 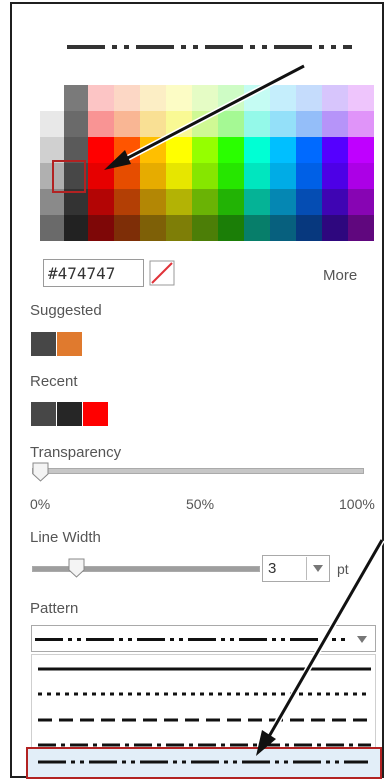 What do you see at coordinates (65, 537) in the screenshot?
I see `line-width-label: Line Width` at bounding box center [65, 537].